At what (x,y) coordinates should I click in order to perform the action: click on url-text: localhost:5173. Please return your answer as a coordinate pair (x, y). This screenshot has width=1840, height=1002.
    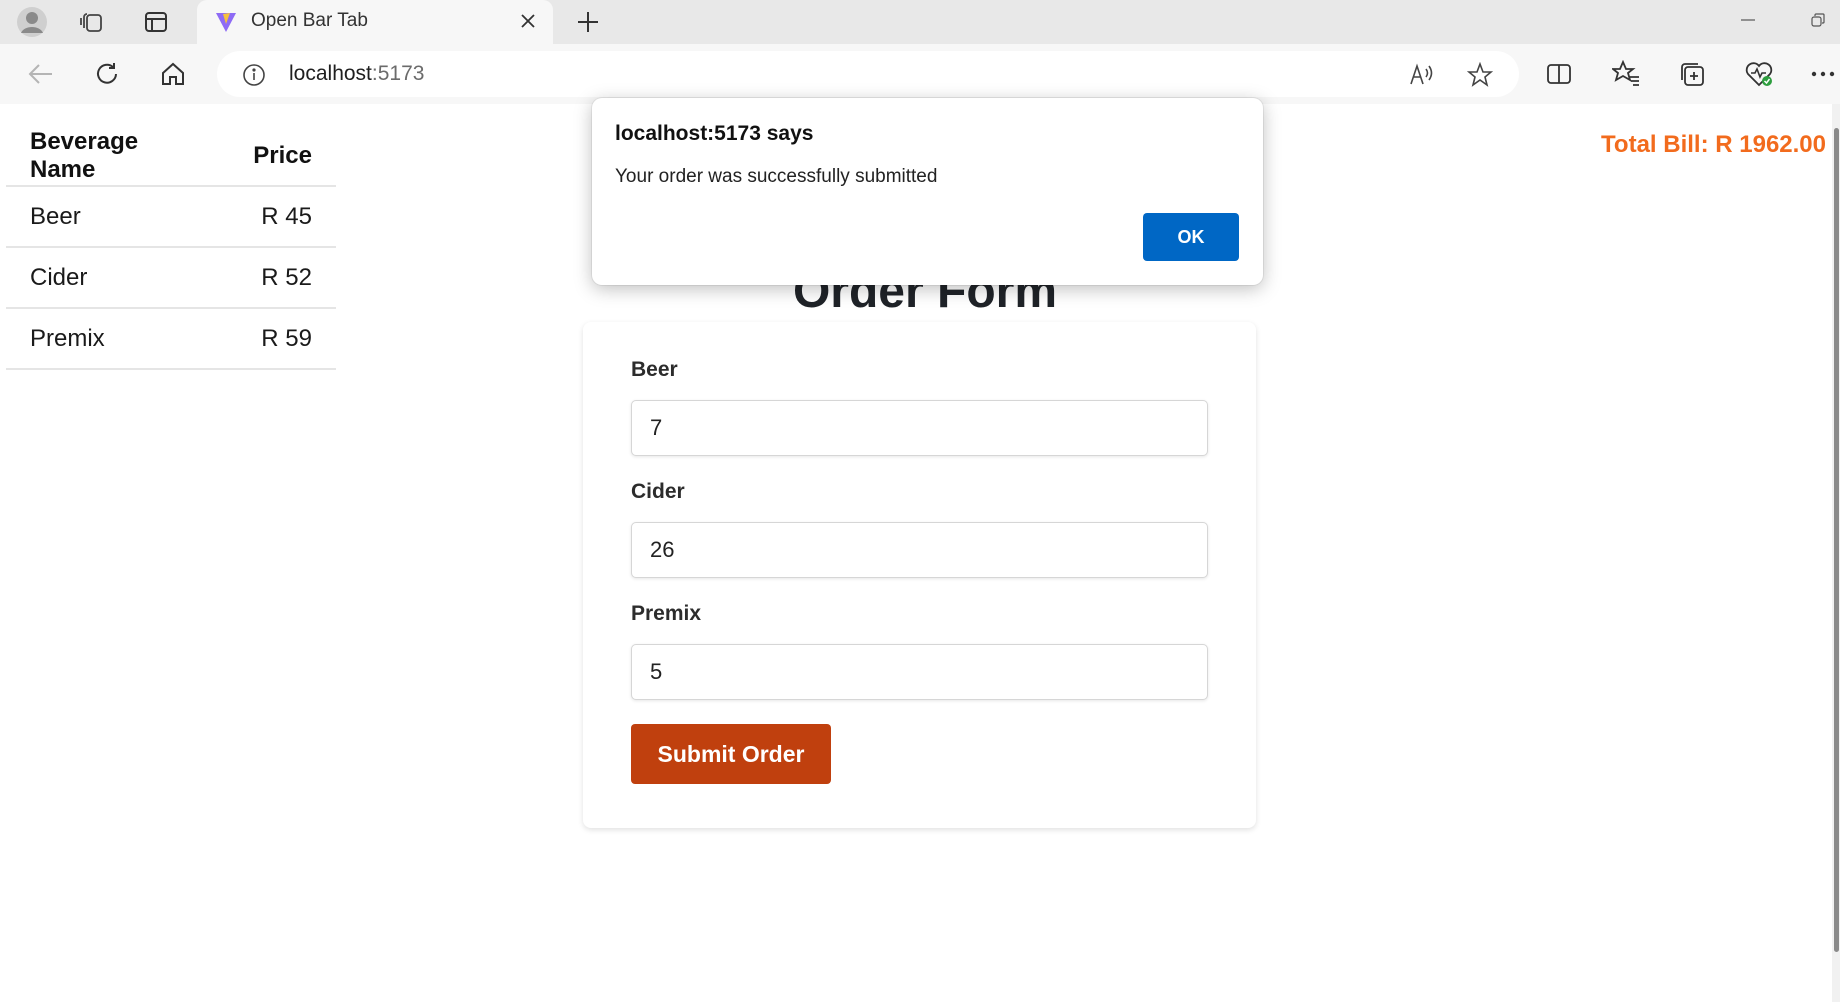
    Looking at the image, I should click on (357, 73).